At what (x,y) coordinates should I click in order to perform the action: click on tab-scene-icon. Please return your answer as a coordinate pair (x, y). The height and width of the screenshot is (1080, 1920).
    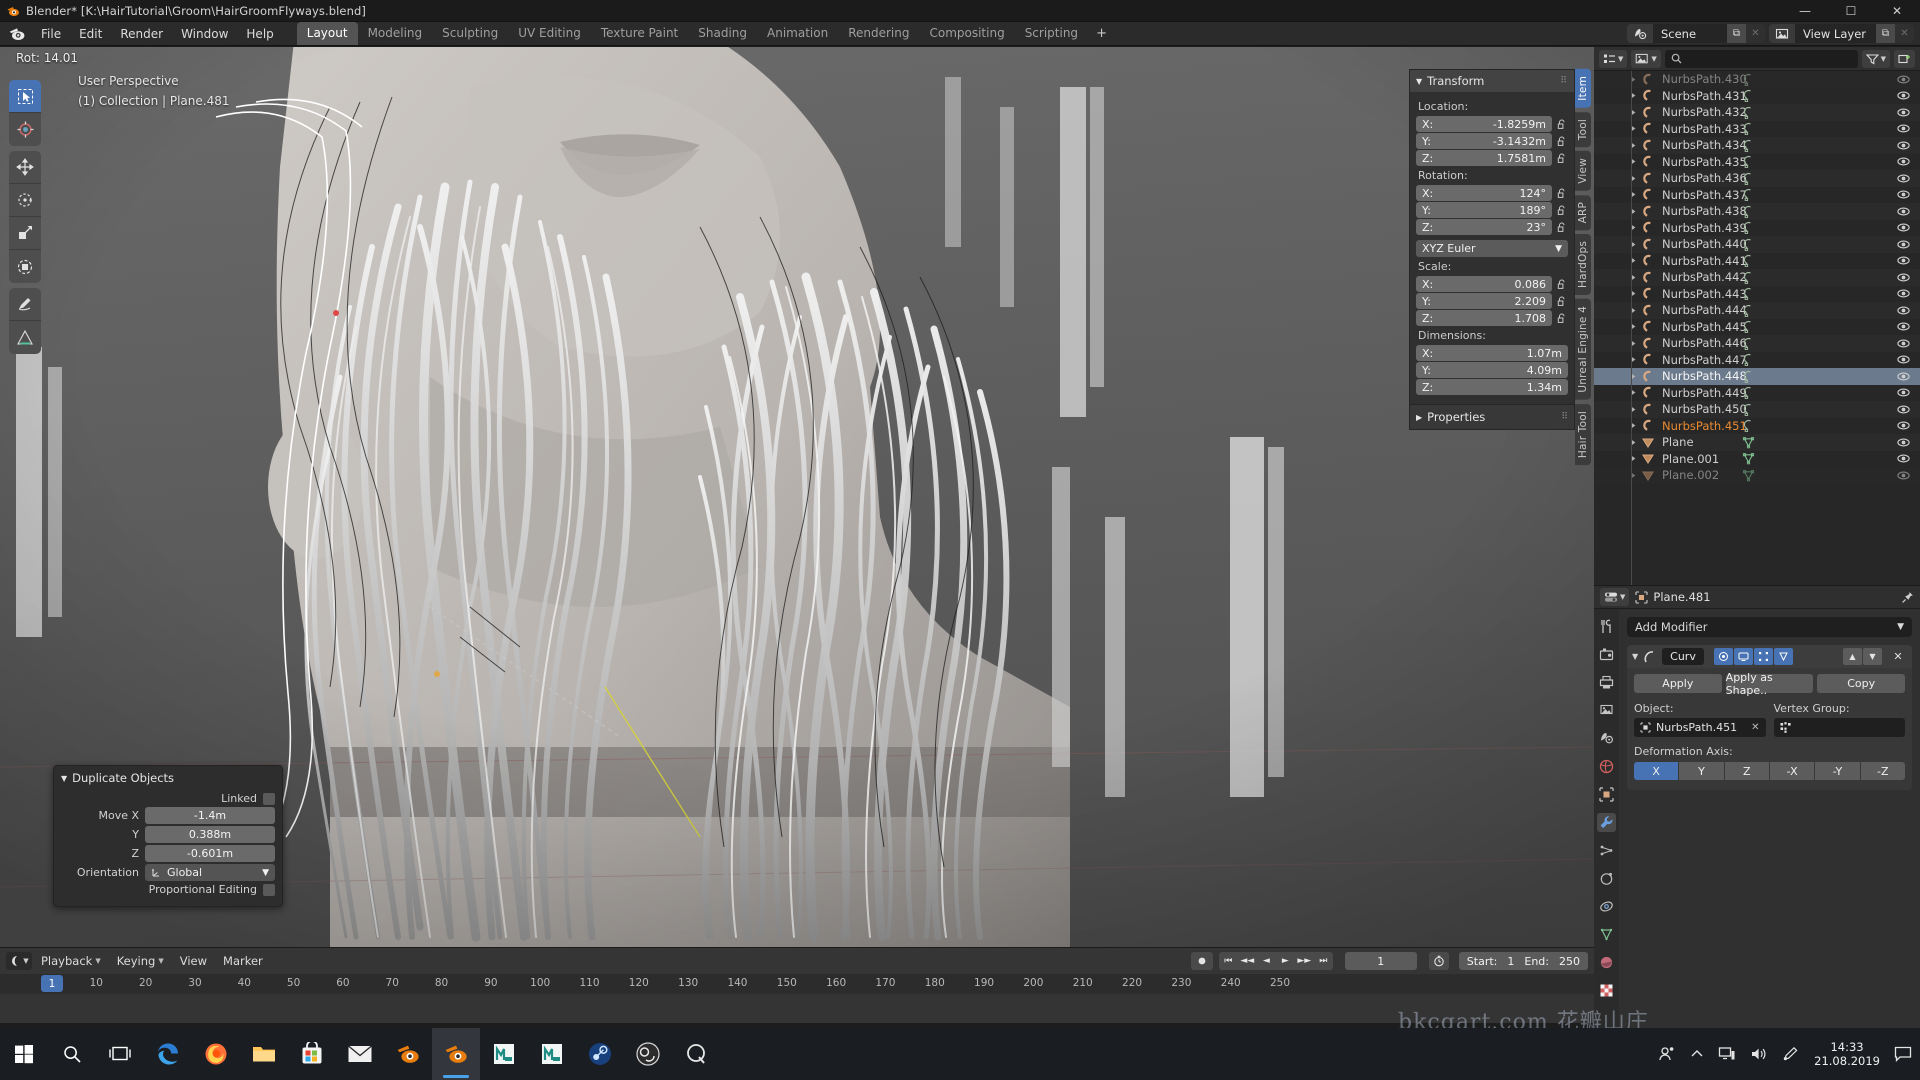
    Looking at the image, I should click on (1606, 738).